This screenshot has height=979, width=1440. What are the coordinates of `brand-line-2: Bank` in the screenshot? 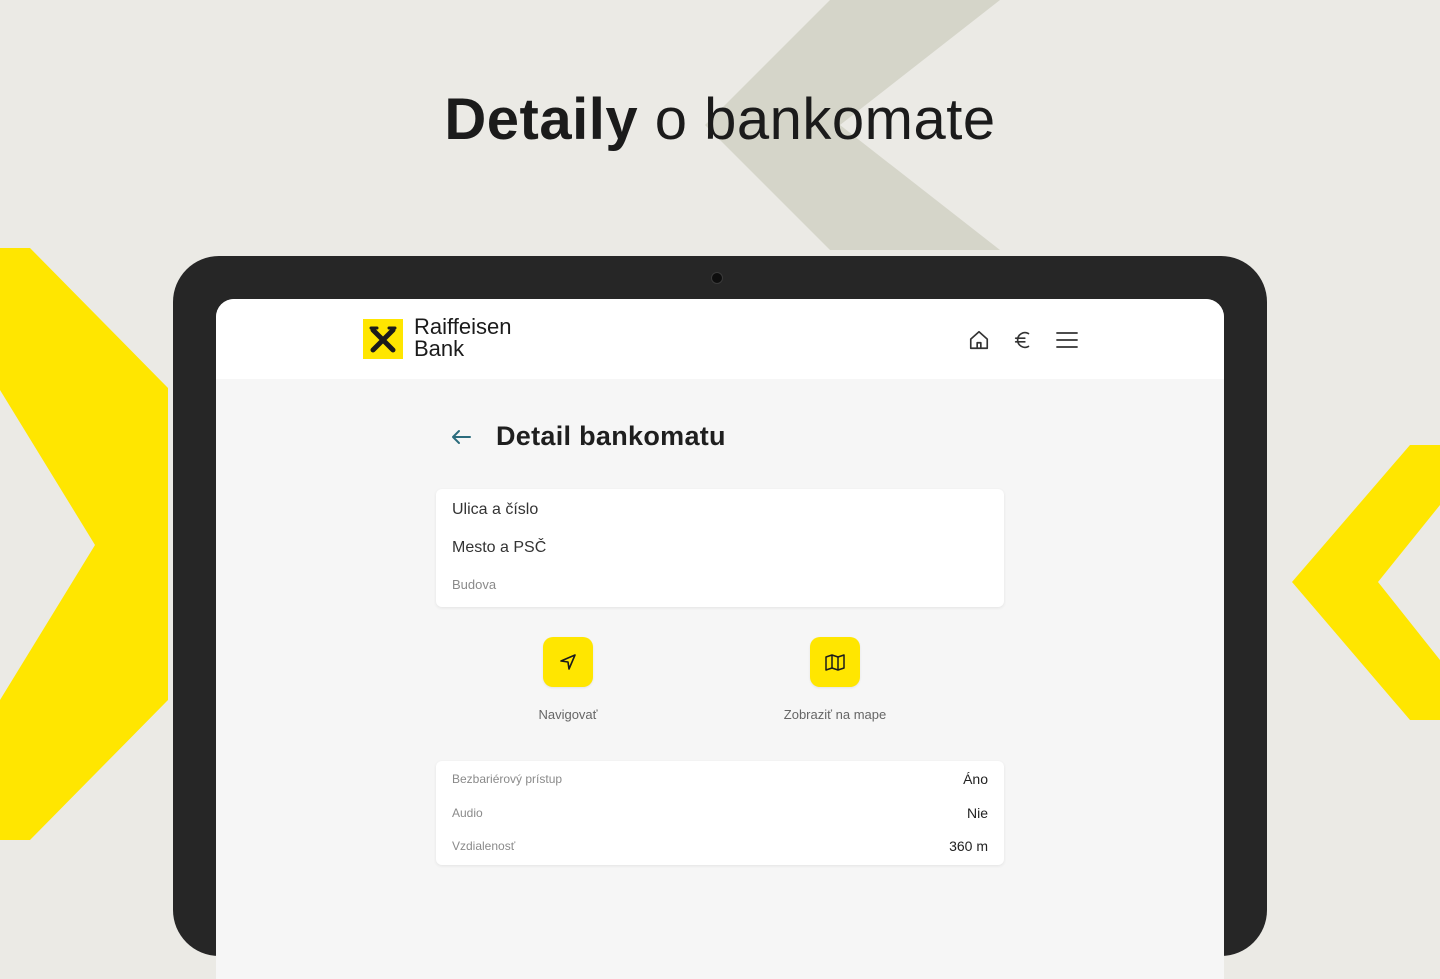 It's located at (439, 348).